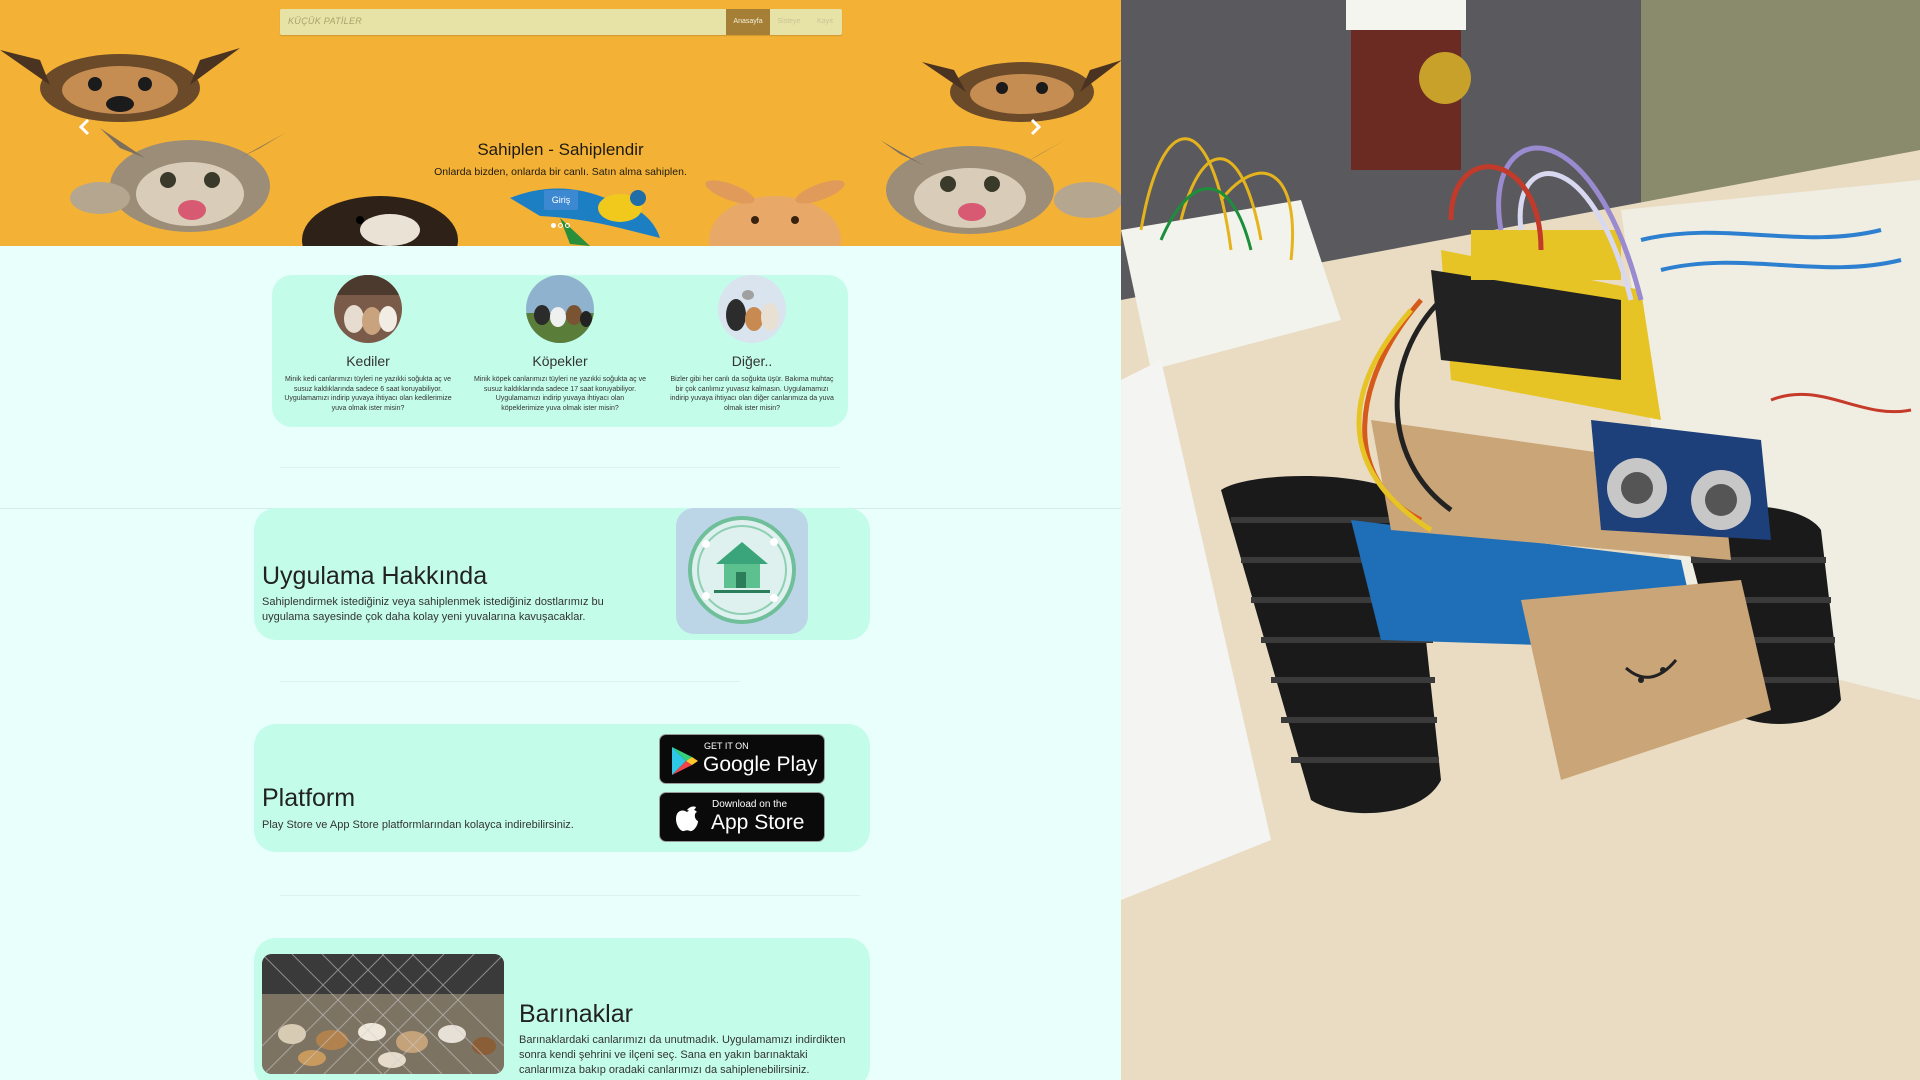 The width and height of the screenshot is (1920, 1080). What do you see at coordinates (825, 22) in the screenshot?
I see `nav-register-link: Kayıt` at bounding box center [825, 22].